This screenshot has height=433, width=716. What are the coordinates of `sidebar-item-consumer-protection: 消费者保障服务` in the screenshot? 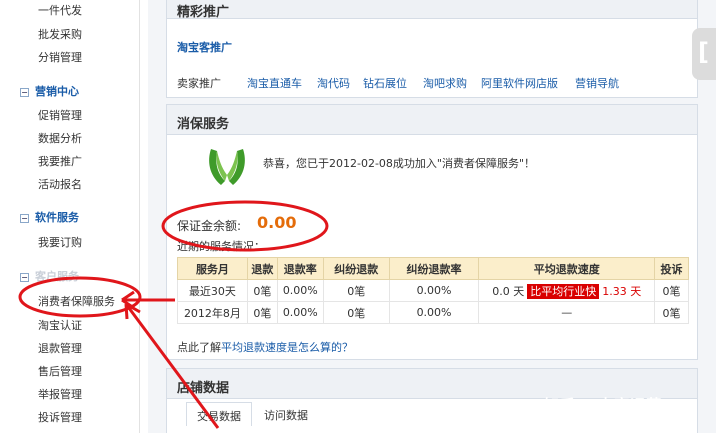 It's located at (76, 301).